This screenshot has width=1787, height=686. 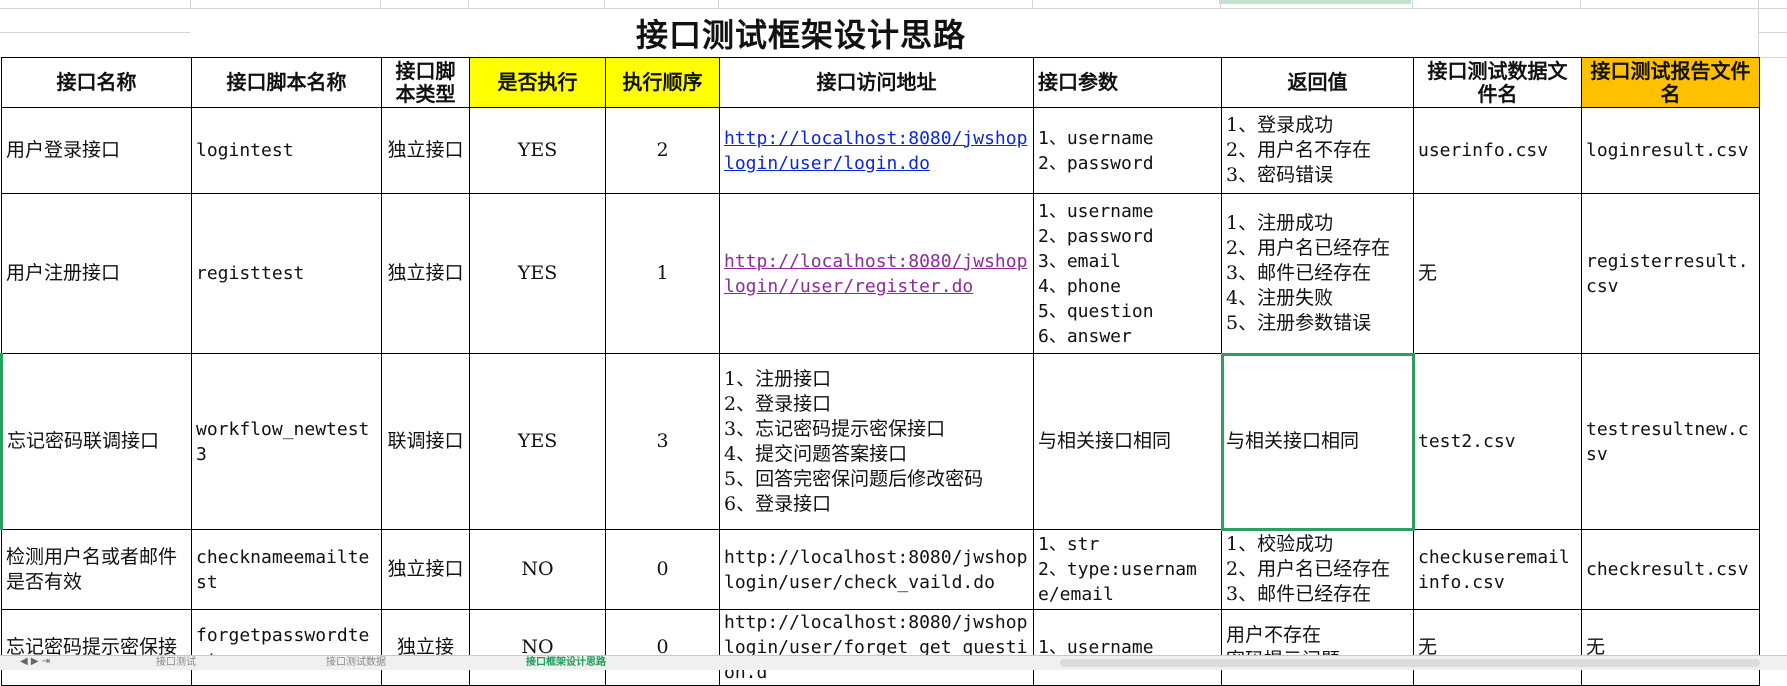 I want to click on header-datafile: 接口测试数据文件名, so click(x=1497, y=82).